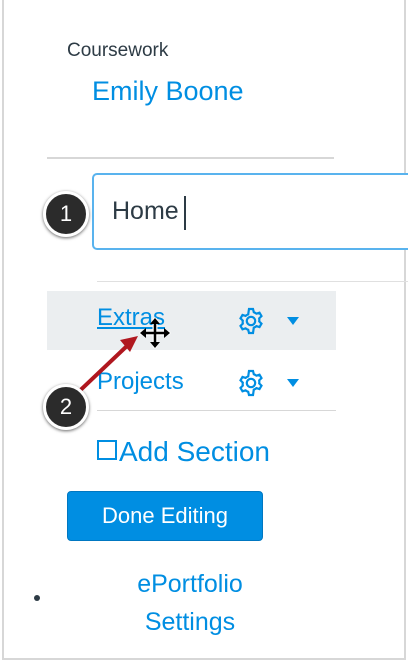 This screenshot has height=662, width=408. Describe the element at coordinates (66, 407) in the screenshot. I see `step-badge-2: 2` at that location.